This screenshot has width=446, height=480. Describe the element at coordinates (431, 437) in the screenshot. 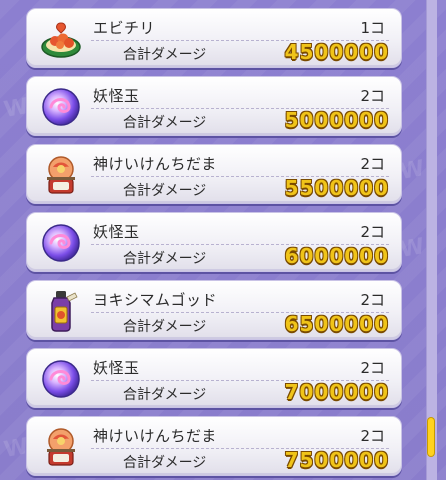

I see `scrollbar-thumb` at that location.